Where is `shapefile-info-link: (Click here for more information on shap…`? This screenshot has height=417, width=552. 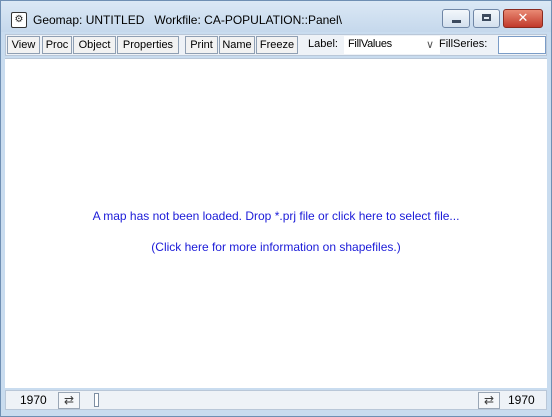 shapefile-info-link: (Click here for more information on shap… is located at coordinates (276, 247).